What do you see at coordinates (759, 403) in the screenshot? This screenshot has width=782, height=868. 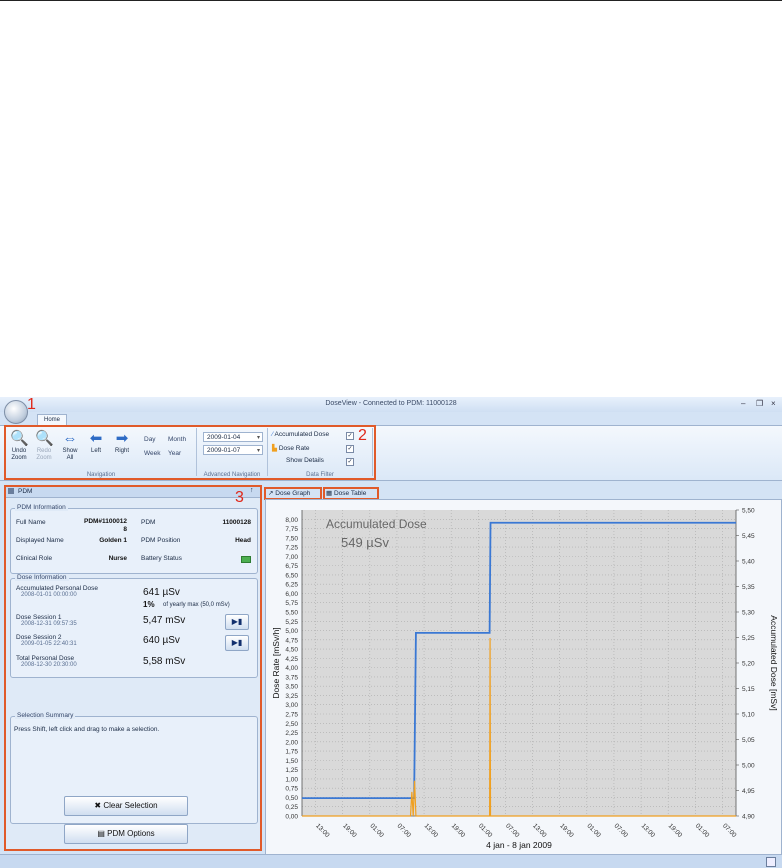 I see `restore-icon: ❐` at bounding box center [759, 403].